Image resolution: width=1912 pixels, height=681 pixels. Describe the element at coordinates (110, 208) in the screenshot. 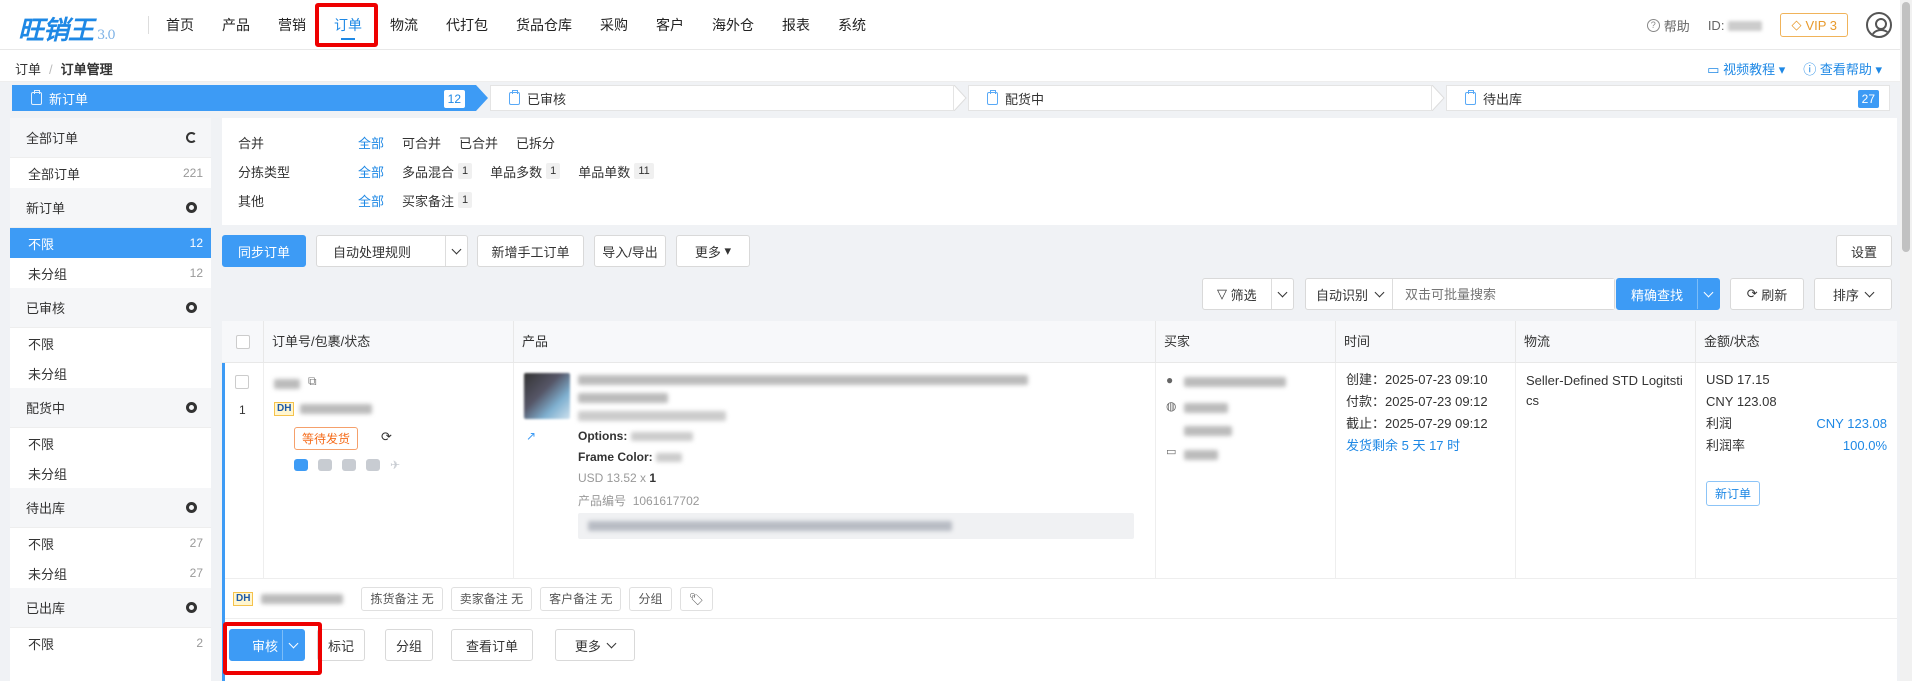

I see `sidebar-head-new: 新订单` at that location.